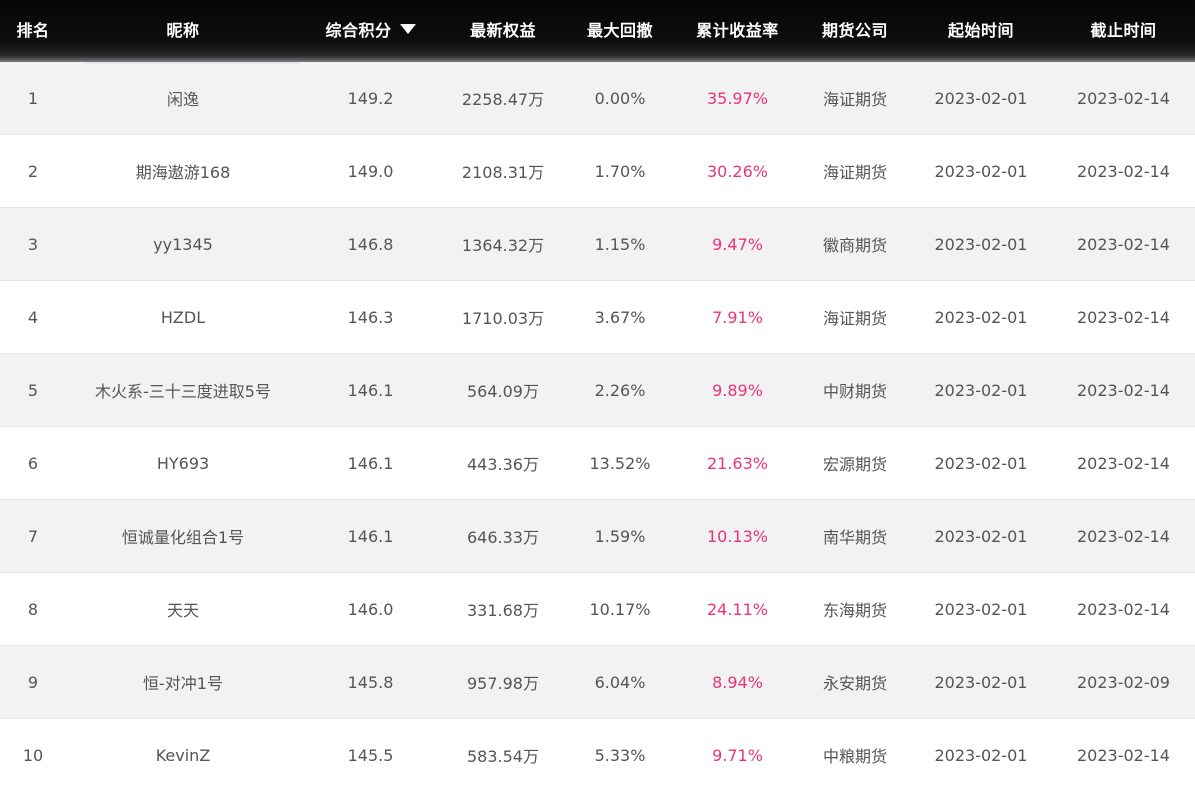  I want to click on header-score: 综合积分, so click(370, 29).